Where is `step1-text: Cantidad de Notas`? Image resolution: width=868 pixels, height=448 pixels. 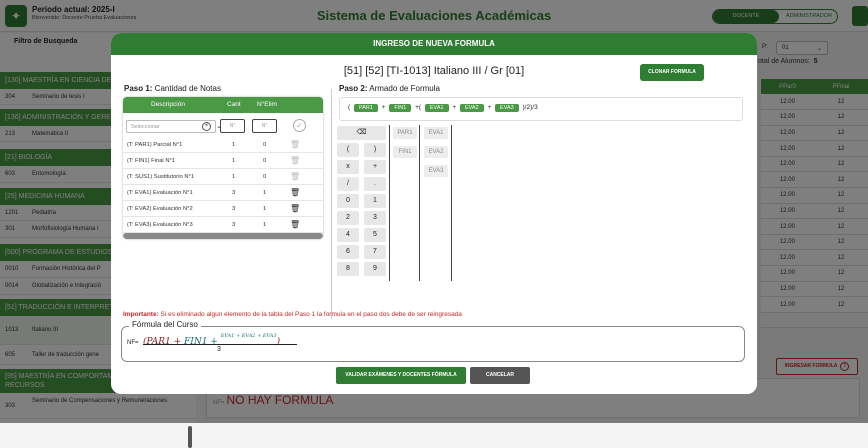 step1-text: Cantidad de Notas is located at coordinates (187, 88).